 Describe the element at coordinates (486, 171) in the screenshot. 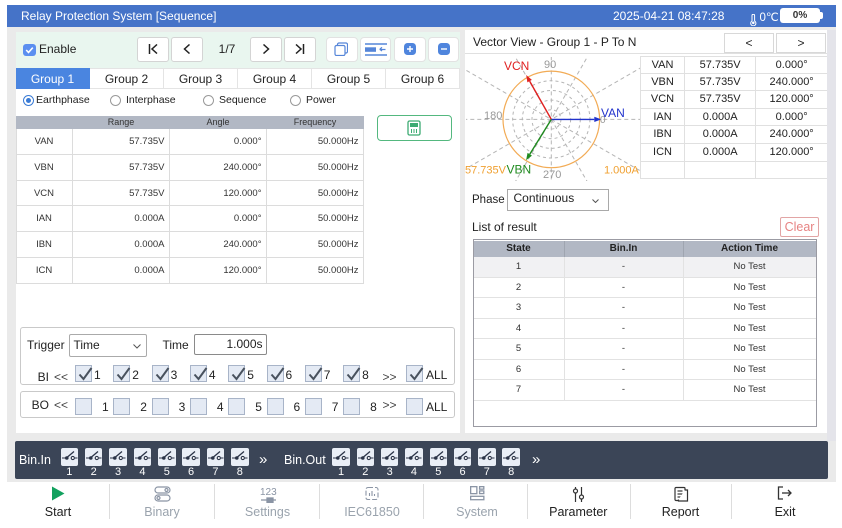

I see `svg-text: 57.735V` at that location.